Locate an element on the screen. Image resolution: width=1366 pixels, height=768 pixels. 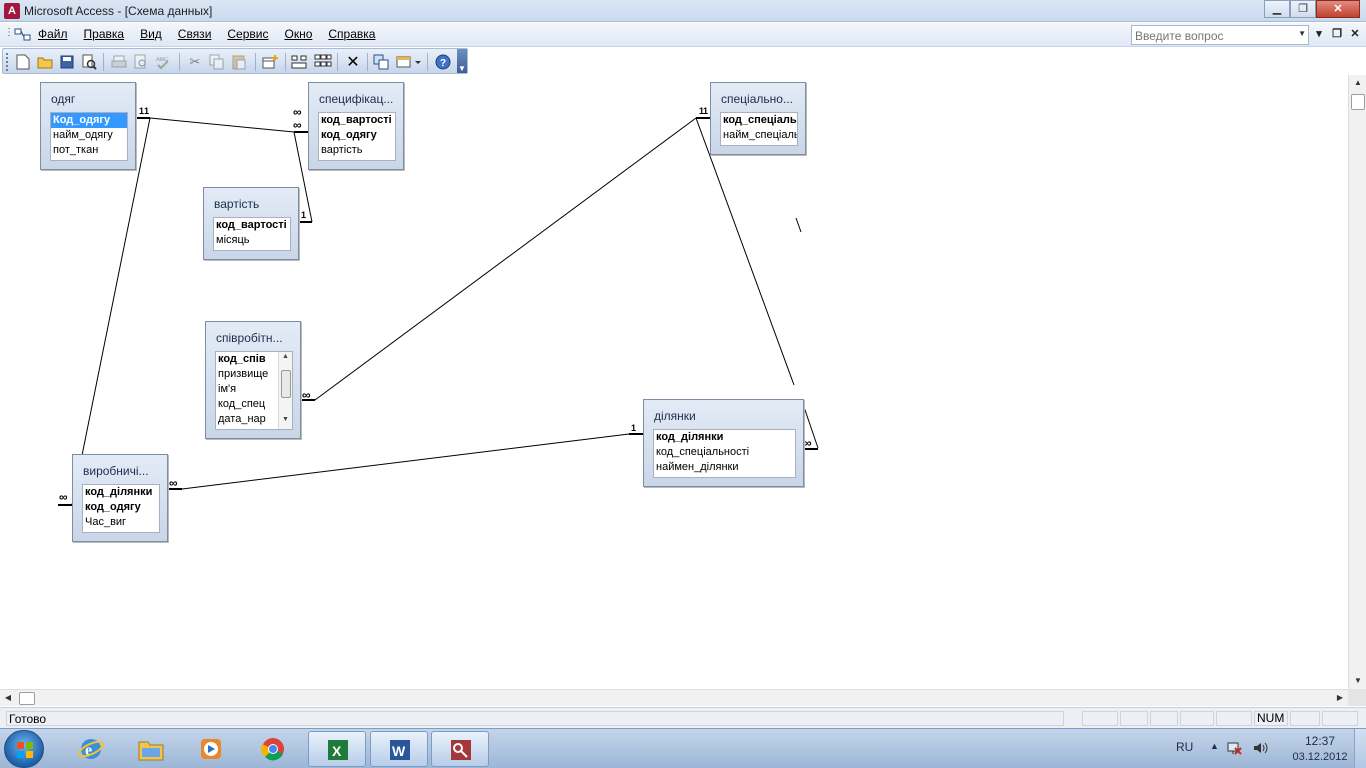
field-item: найм_спеціальн is located at coordinates (759, 135).